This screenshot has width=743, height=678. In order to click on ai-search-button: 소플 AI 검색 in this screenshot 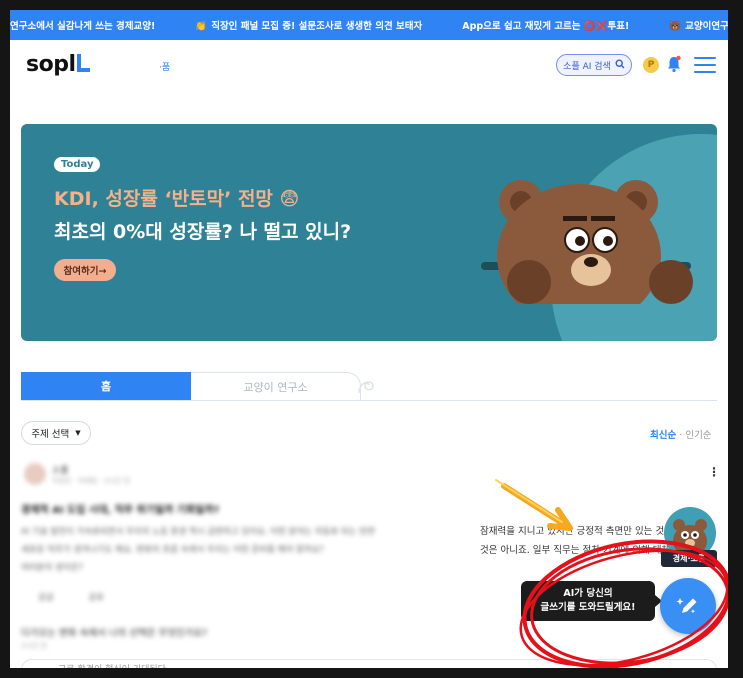, I will do `click(594, 65)`.